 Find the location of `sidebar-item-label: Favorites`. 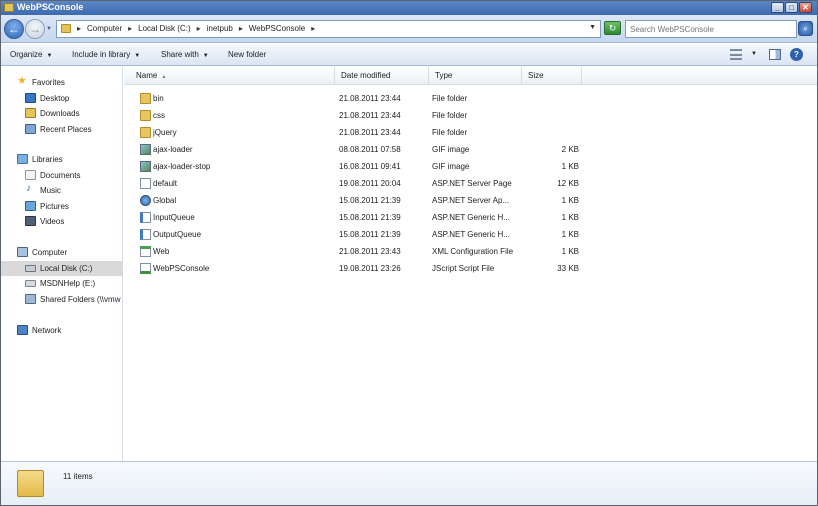

sidebar-item-label: Favorites is located at coordinates (48, 82).